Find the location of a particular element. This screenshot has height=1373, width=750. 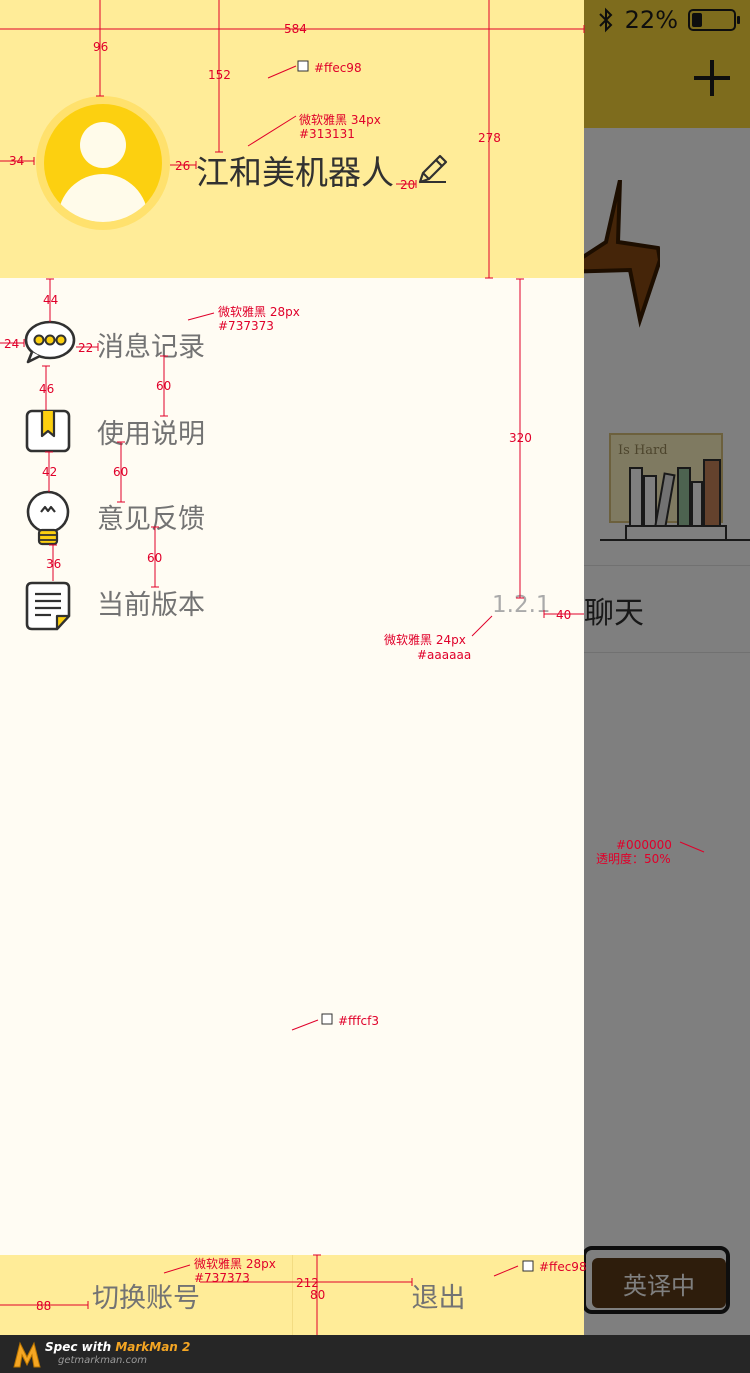

menu-label-message-history: 消息记录 is located at coordinates (151, 347).